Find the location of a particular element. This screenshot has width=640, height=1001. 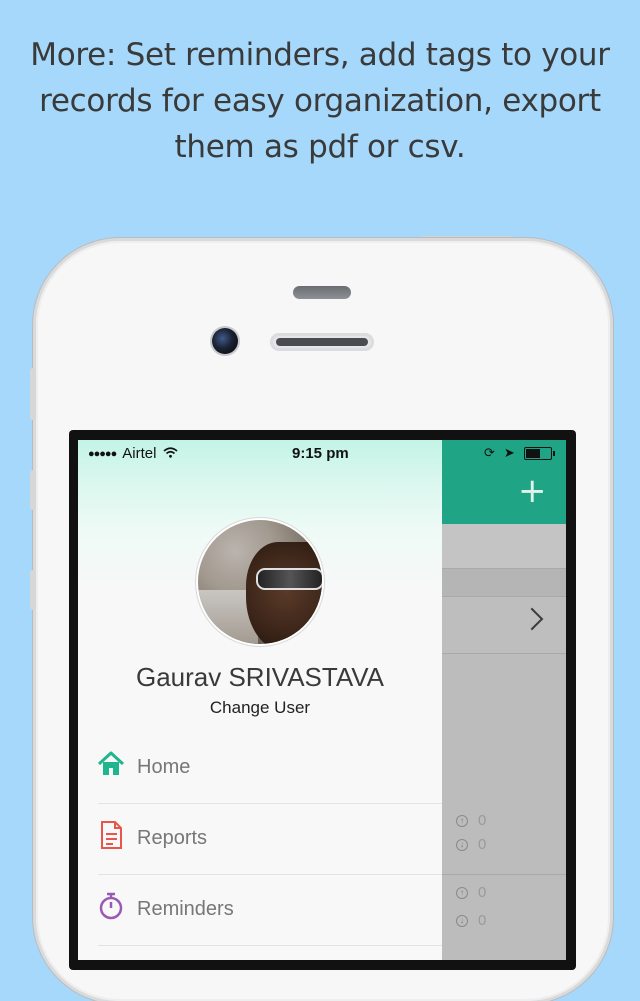

avatar is located at coordinates (260, 582).